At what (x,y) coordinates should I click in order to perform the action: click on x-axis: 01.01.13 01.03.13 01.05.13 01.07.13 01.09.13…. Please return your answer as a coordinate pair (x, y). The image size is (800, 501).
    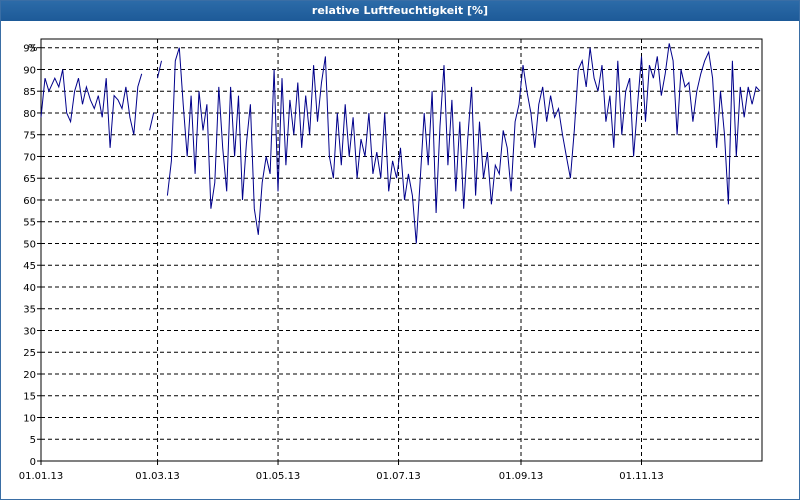
    Looking at the image, I should click on (341, 471).